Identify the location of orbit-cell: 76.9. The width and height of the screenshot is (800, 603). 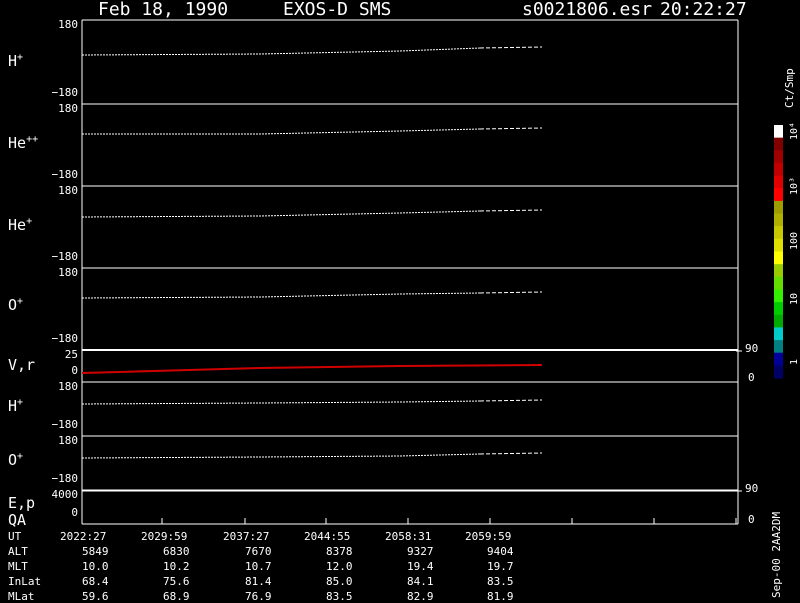
(258, 596).